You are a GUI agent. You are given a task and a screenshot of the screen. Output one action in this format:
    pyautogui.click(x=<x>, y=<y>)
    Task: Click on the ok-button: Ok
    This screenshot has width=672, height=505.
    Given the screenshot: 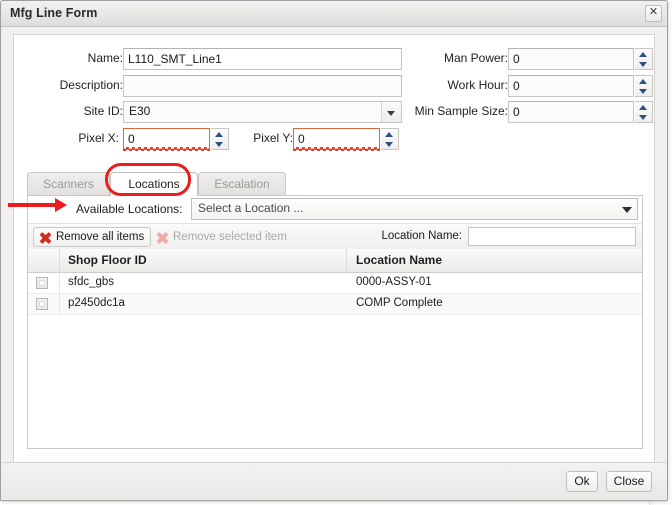 What is the action you would take?
    pyautogui.click(x=582, y=481)
    